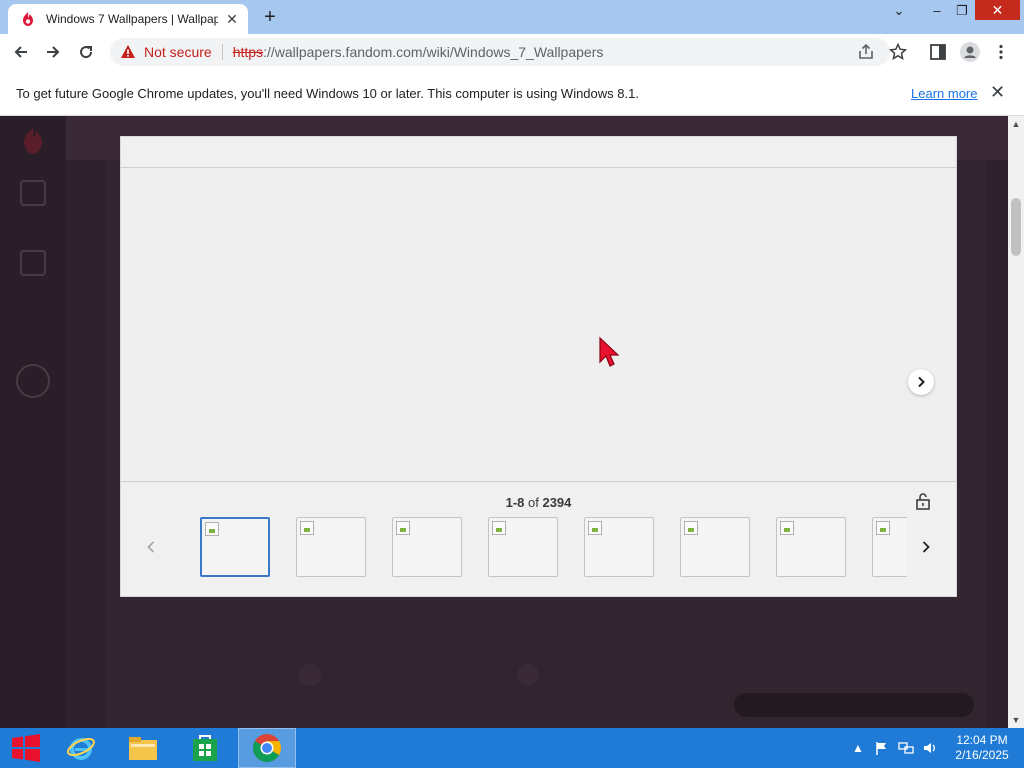 This screenshot has width=1024, height=768. I want to click on reload-icon, so click(86, 52).